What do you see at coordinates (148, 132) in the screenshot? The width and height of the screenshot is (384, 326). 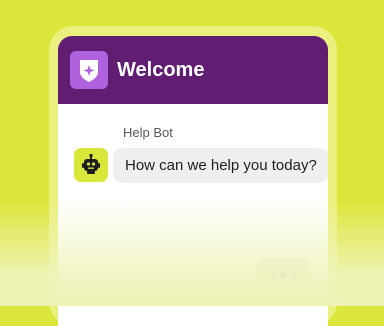 I see `bot-name: Help Bot` at bounding box center [148, 132].